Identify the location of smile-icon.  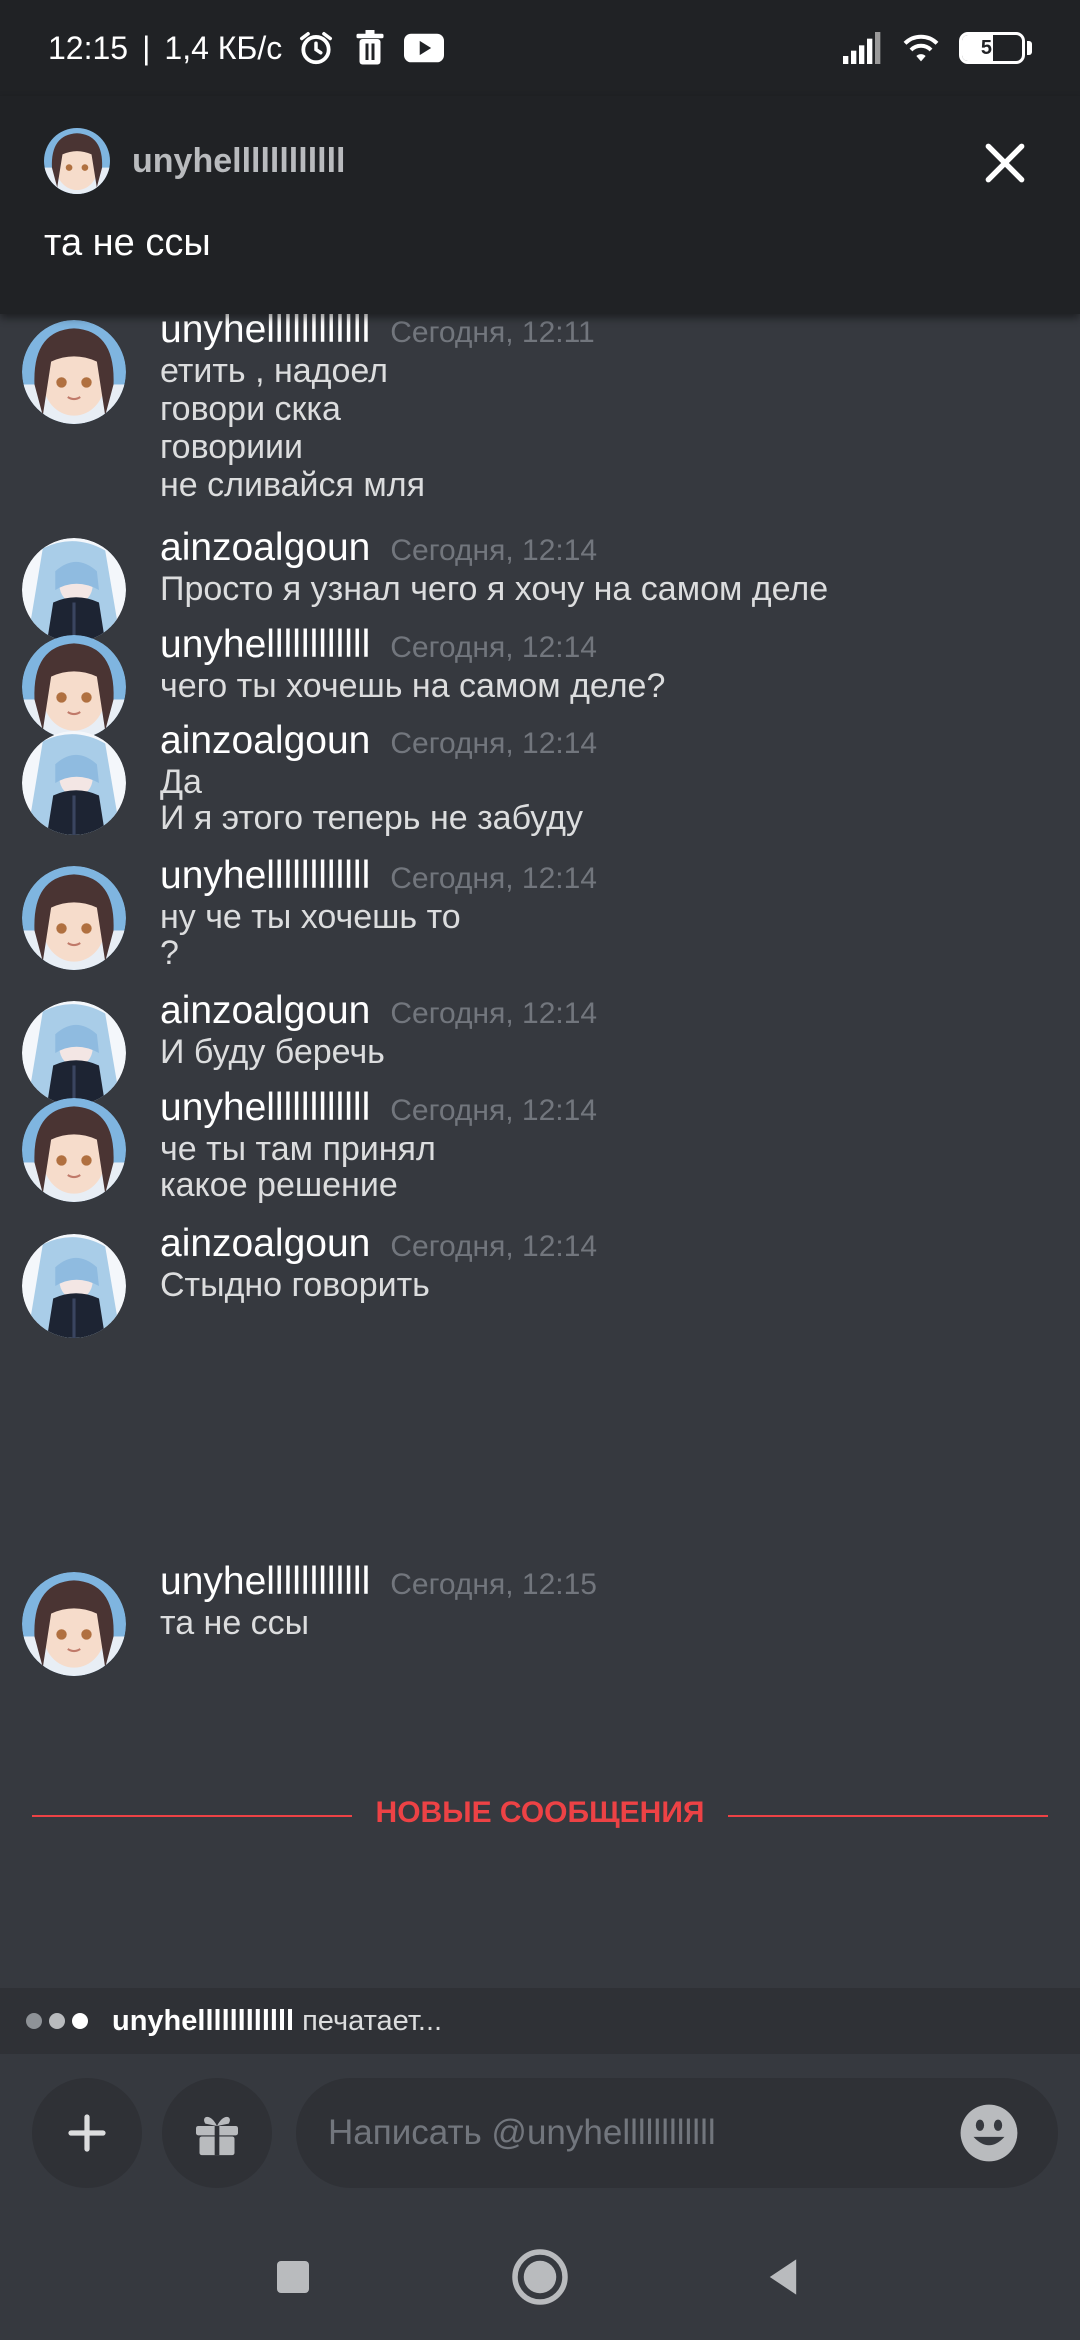
(989, 2133).